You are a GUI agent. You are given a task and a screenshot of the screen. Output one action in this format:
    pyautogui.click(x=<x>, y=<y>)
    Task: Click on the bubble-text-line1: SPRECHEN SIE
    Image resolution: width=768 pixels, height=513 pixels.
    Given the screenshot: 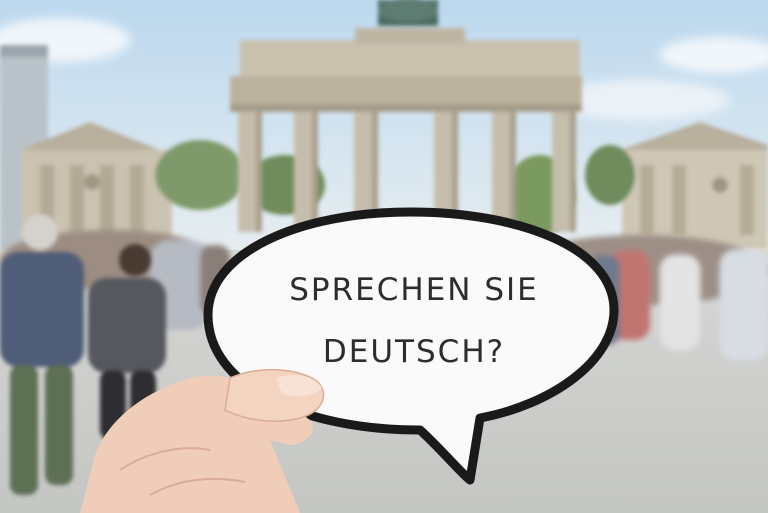 What is the action you would take?
    pyautogui.click(x=414, y=290)
    